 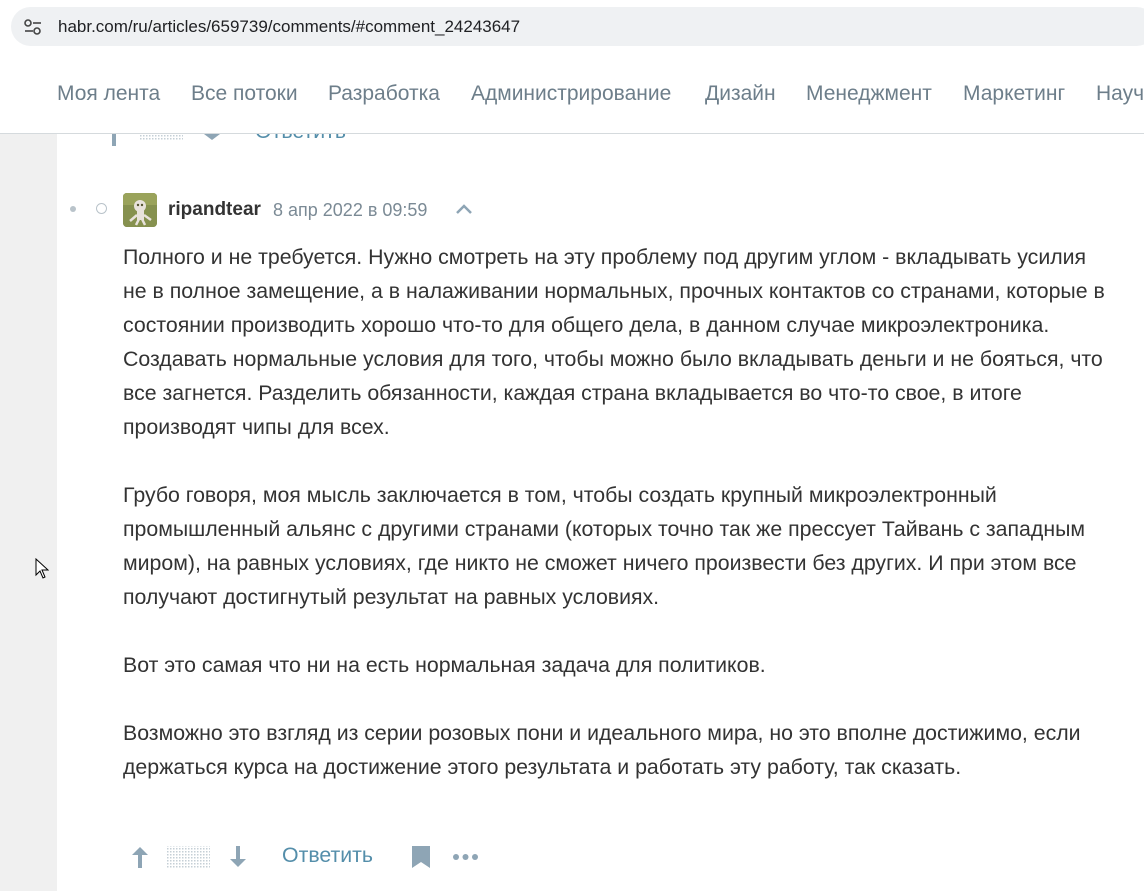 What do you see at coordinates (108, 94) in the screenshot?
I see `nav-item-my-feed: Моя лента` at bounding box center [108, 94].